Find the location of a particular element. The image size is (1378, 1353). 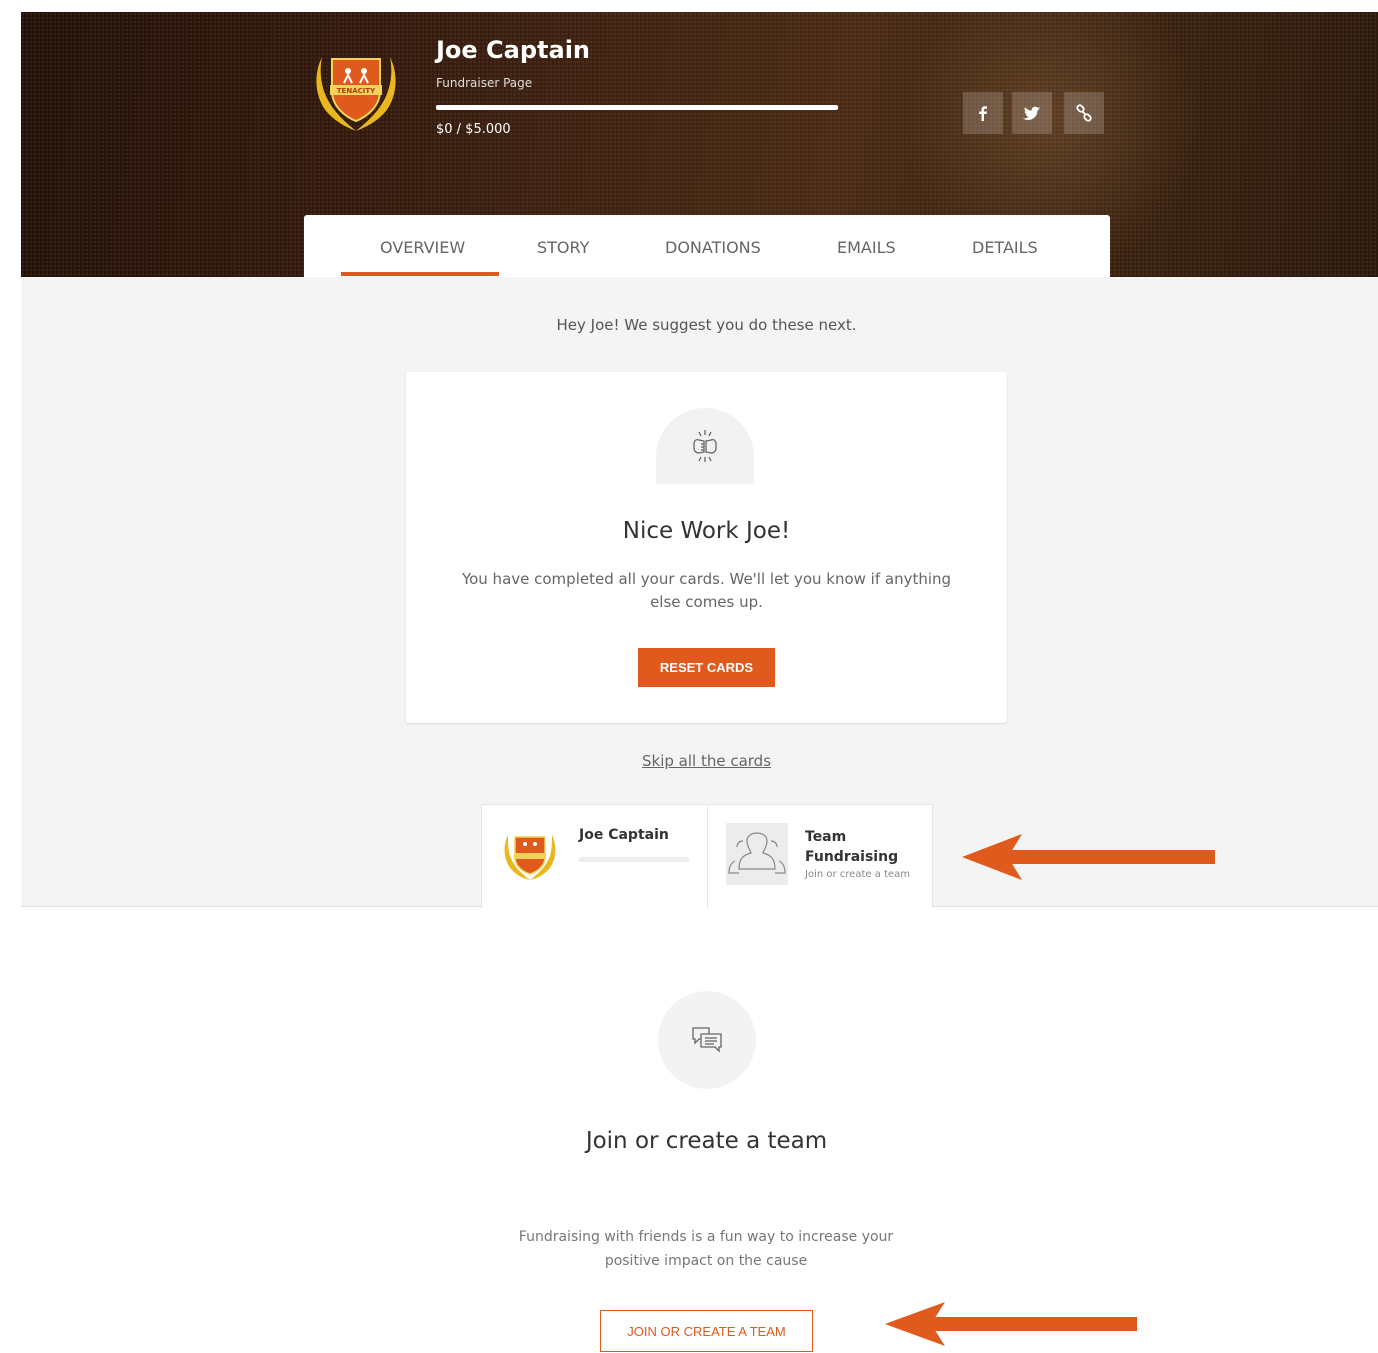

link-icon is located at coordinates (1084, 113).